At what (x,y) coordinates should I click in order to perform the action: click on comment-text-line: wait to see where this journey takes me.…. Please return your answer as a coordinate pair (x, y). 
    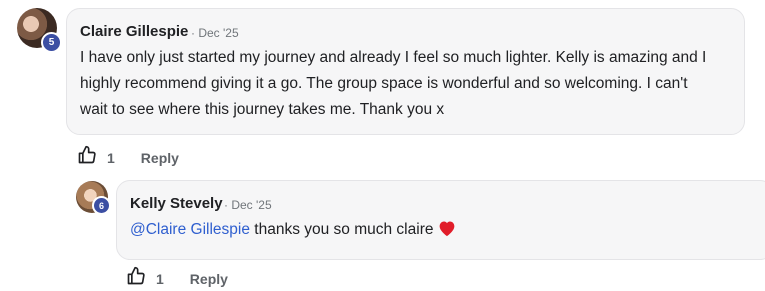
    Looking at the image, I should click on (262, 109).